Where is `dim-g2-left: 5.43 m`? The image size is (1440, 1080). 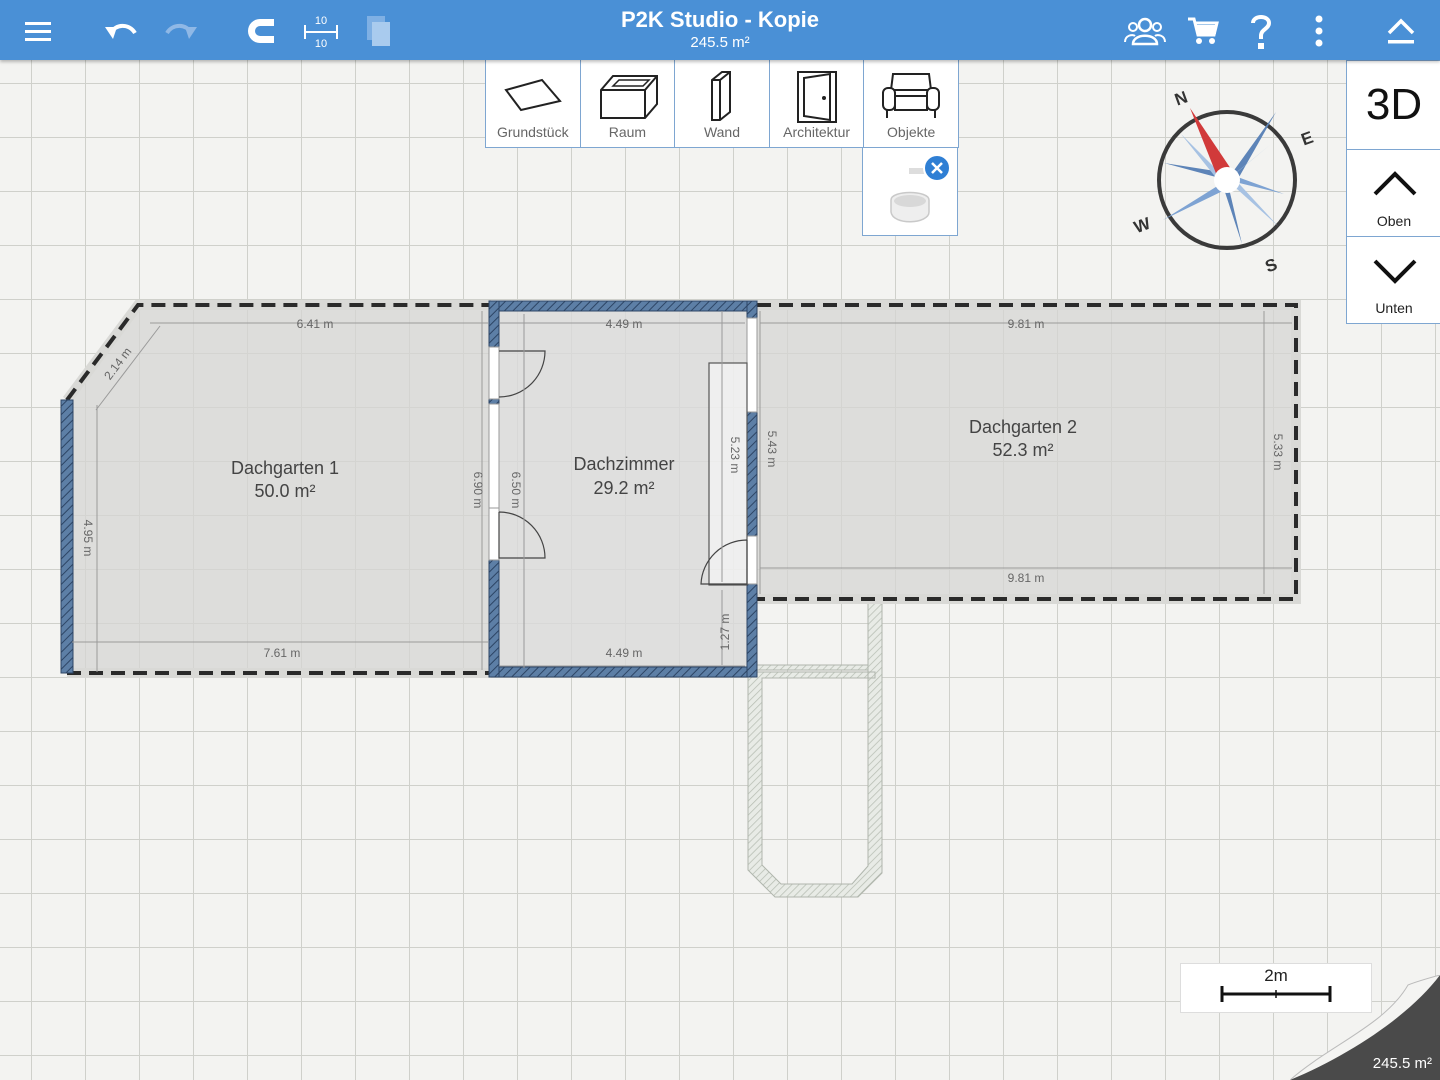 dim-g2-left: 5.43 m is located at coordinates (772, 449).